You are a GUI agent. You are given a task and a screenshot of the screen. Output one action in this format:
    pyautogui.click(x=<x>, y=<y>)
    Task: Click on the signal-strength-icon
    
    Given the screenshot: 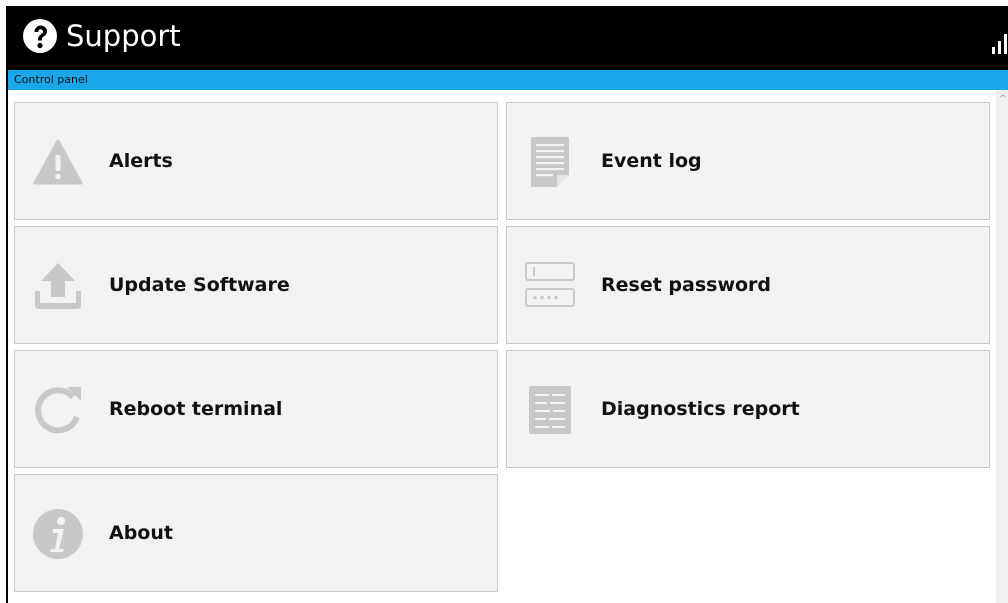 What is the action you would take?
    pyautogui.click(x=999, y=44)
    